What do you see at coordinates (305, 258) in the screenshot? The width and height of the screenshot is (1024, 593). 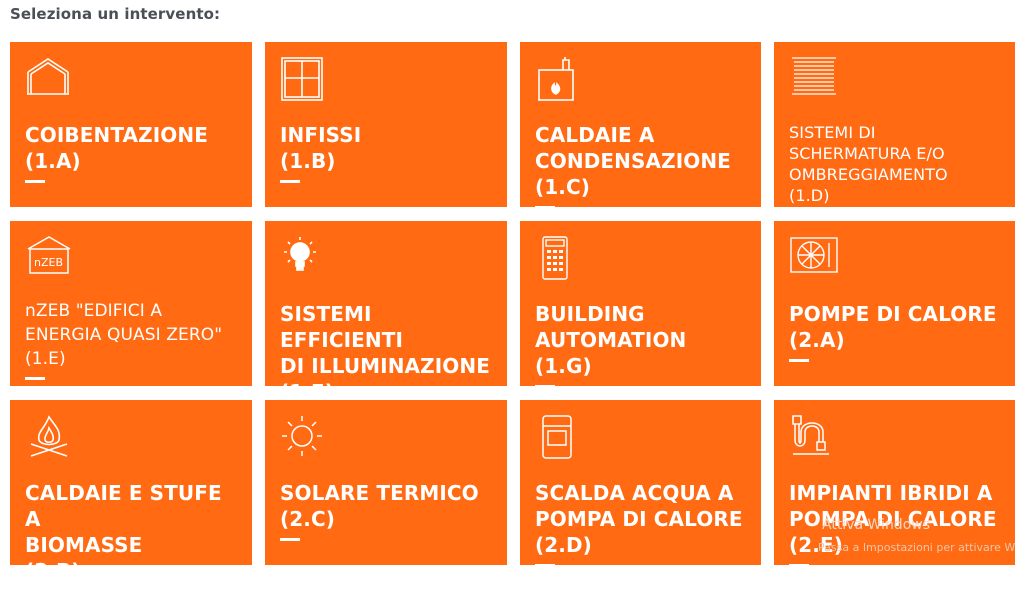 I see `light-bulb-icon` at bounding box center [305, 258].